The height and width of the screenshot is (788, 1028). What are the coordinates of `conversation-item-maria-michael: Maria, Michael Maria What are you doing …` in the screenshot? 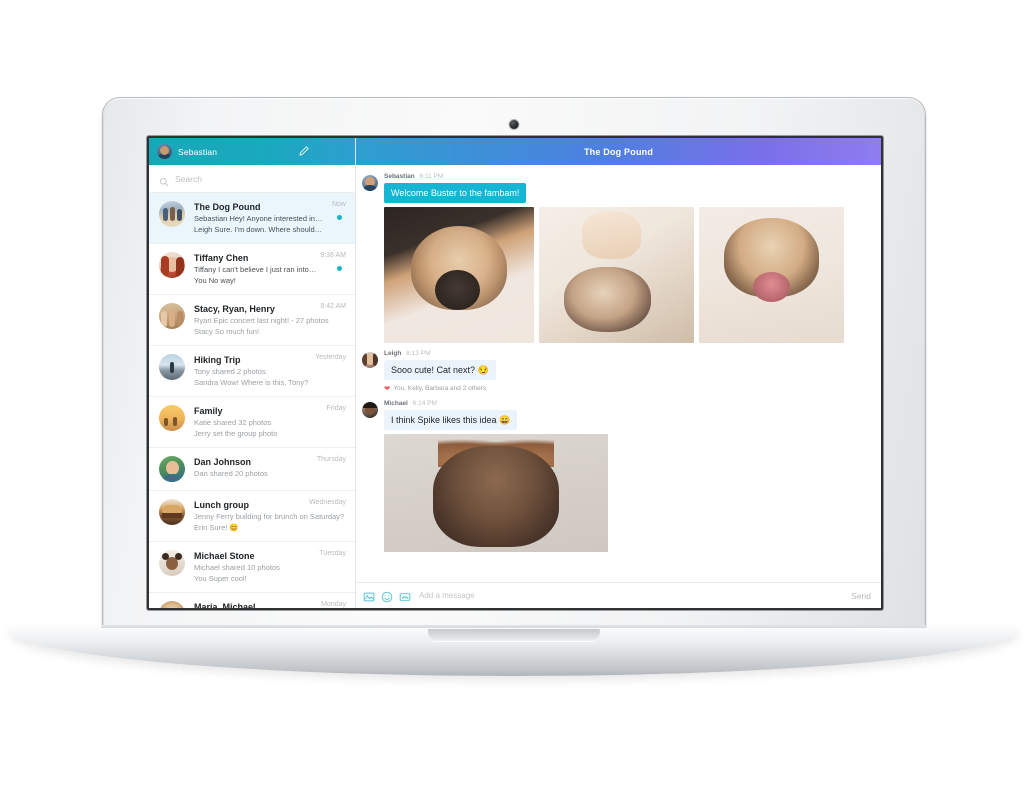 It's located at (252, 600).